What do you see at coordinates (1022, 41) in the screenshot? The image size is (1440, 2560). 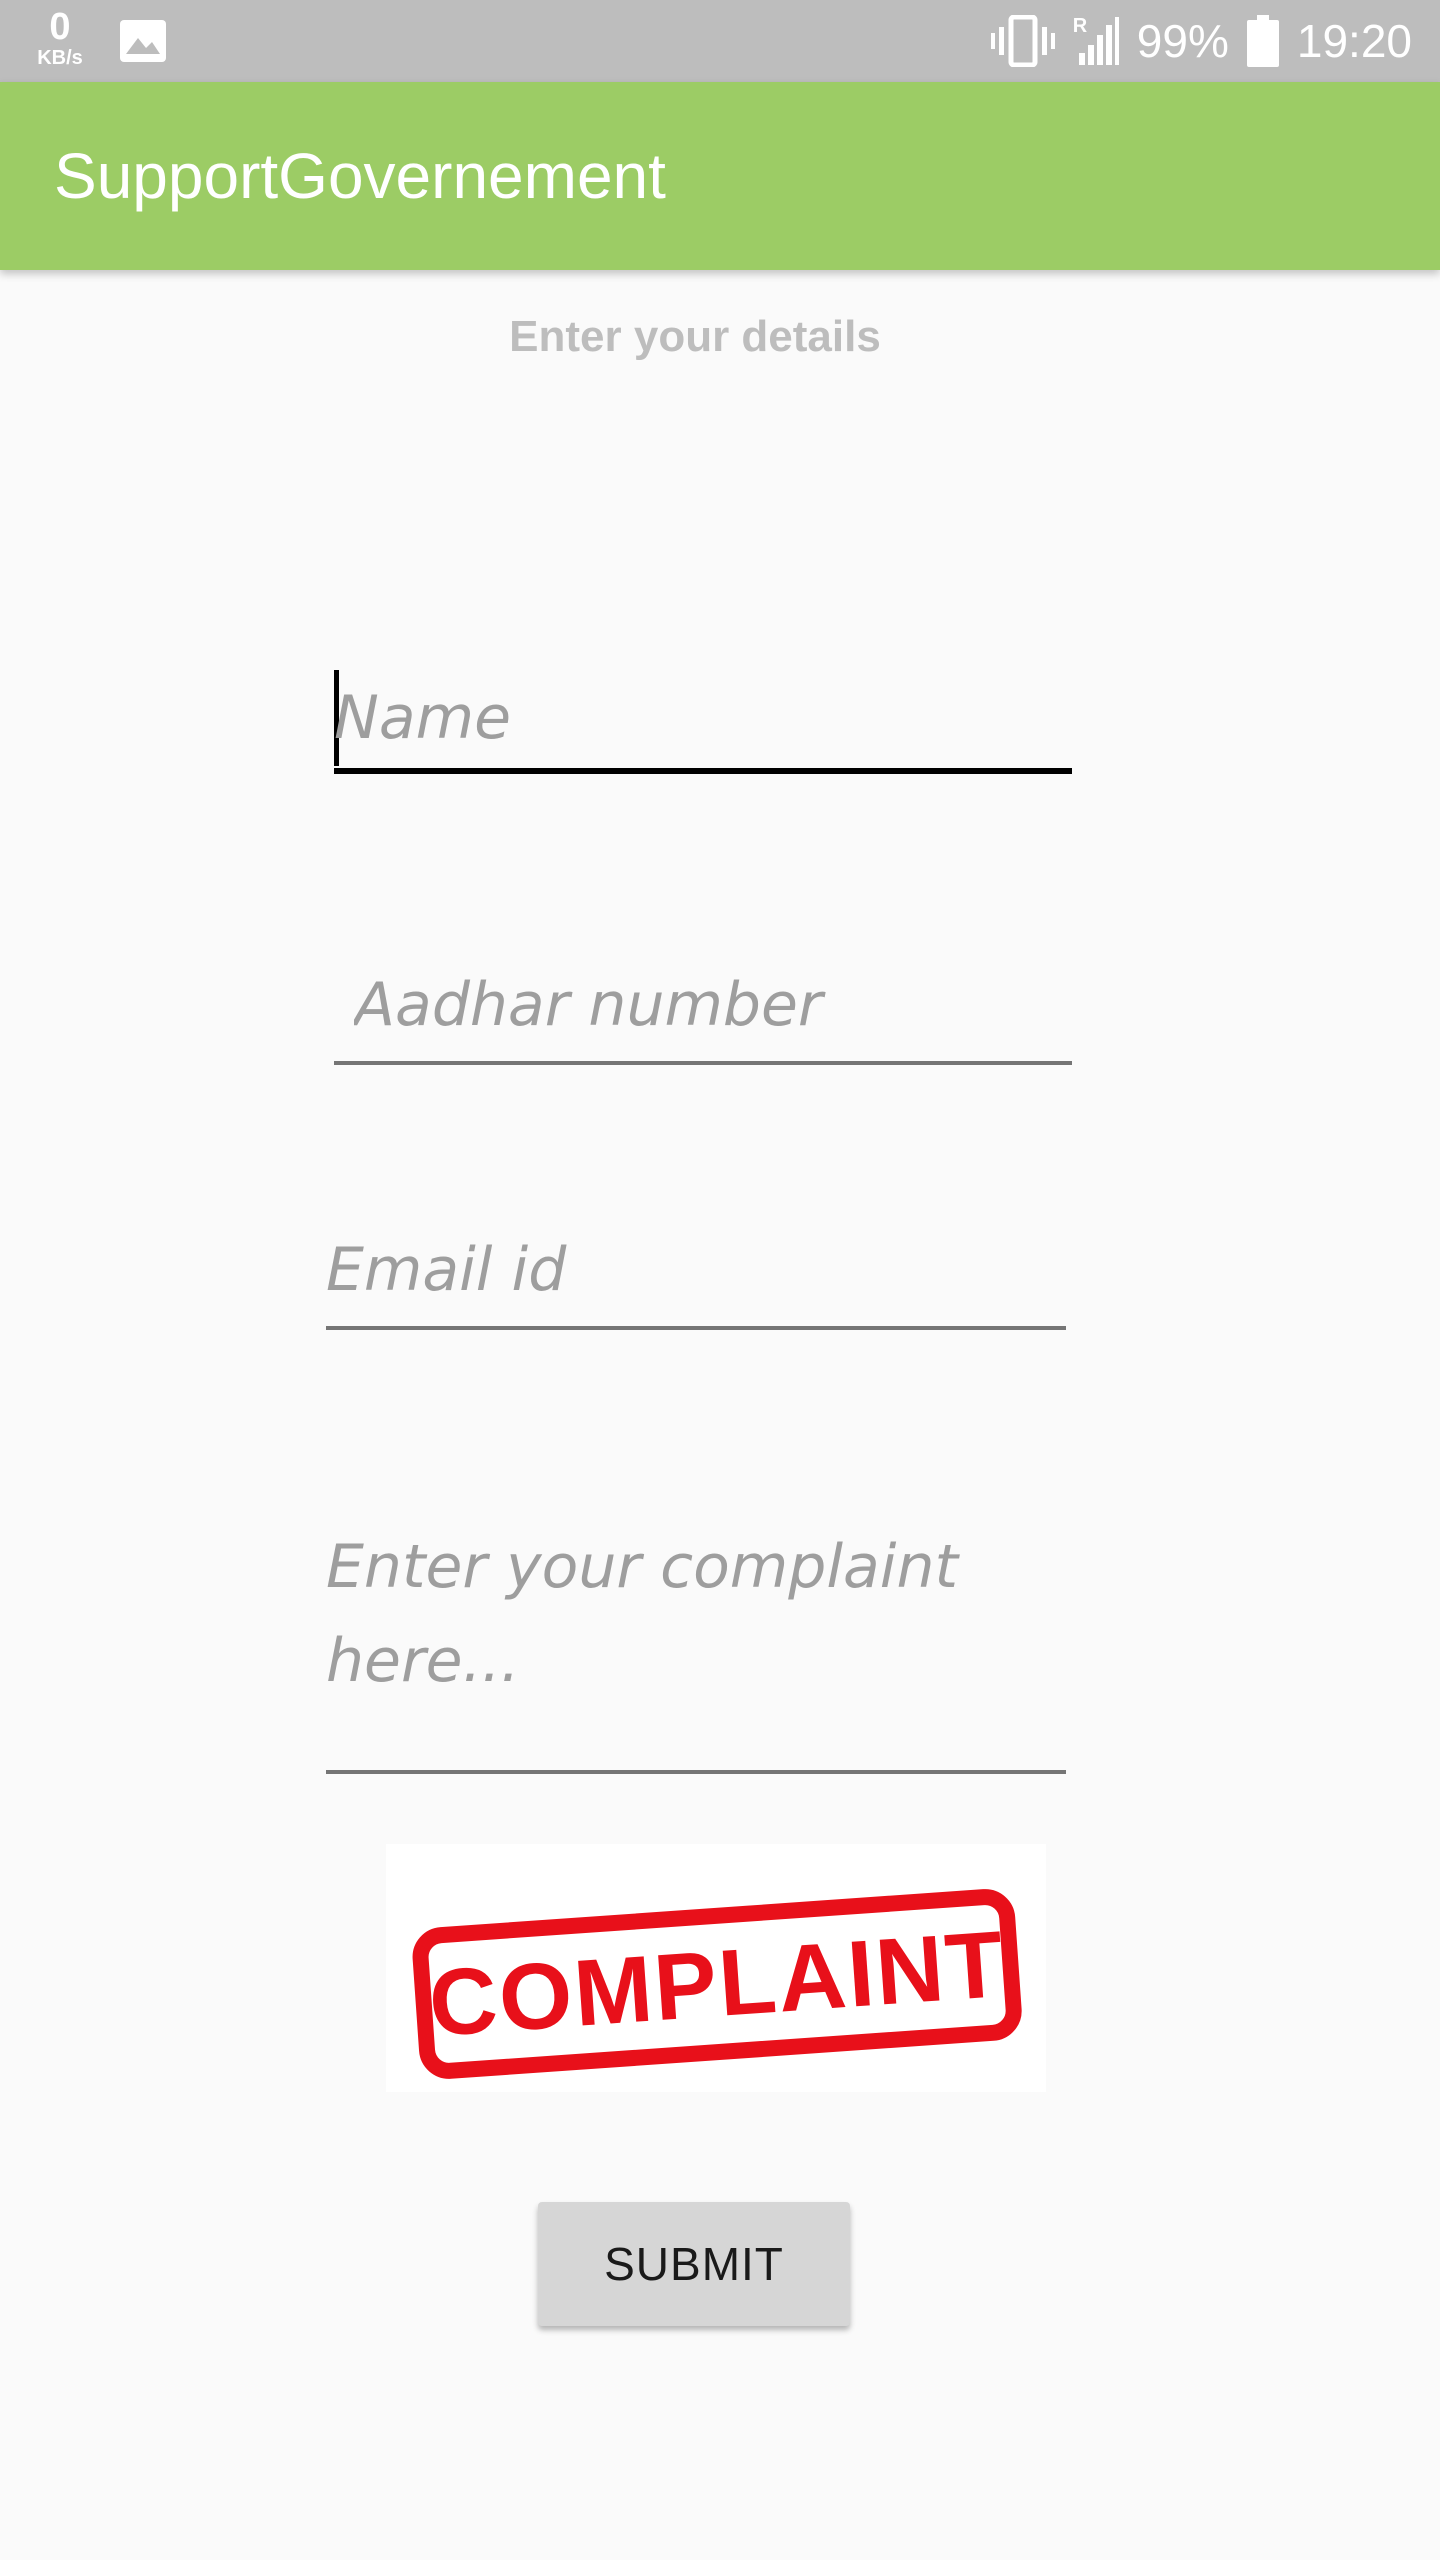 I see `vibrate-icon` at bounding box center [1022, 41].